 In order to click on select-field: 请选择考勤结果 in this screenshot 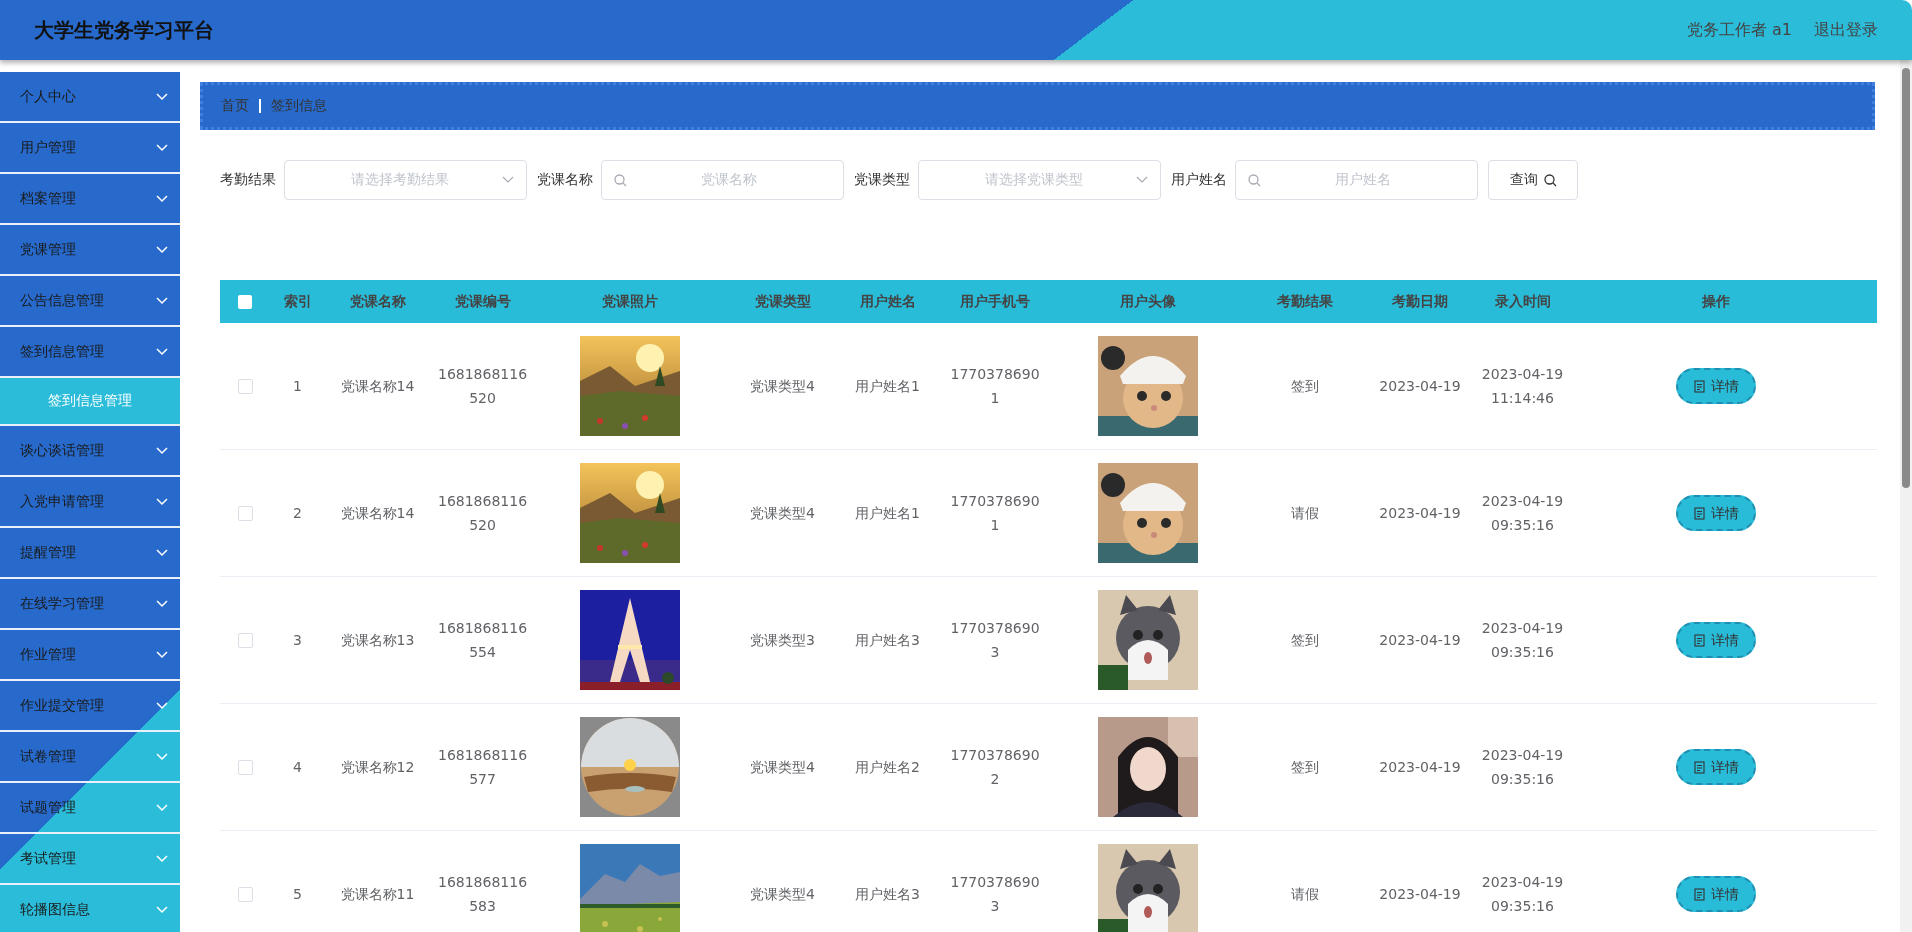, I will do `click(405, 180)`.